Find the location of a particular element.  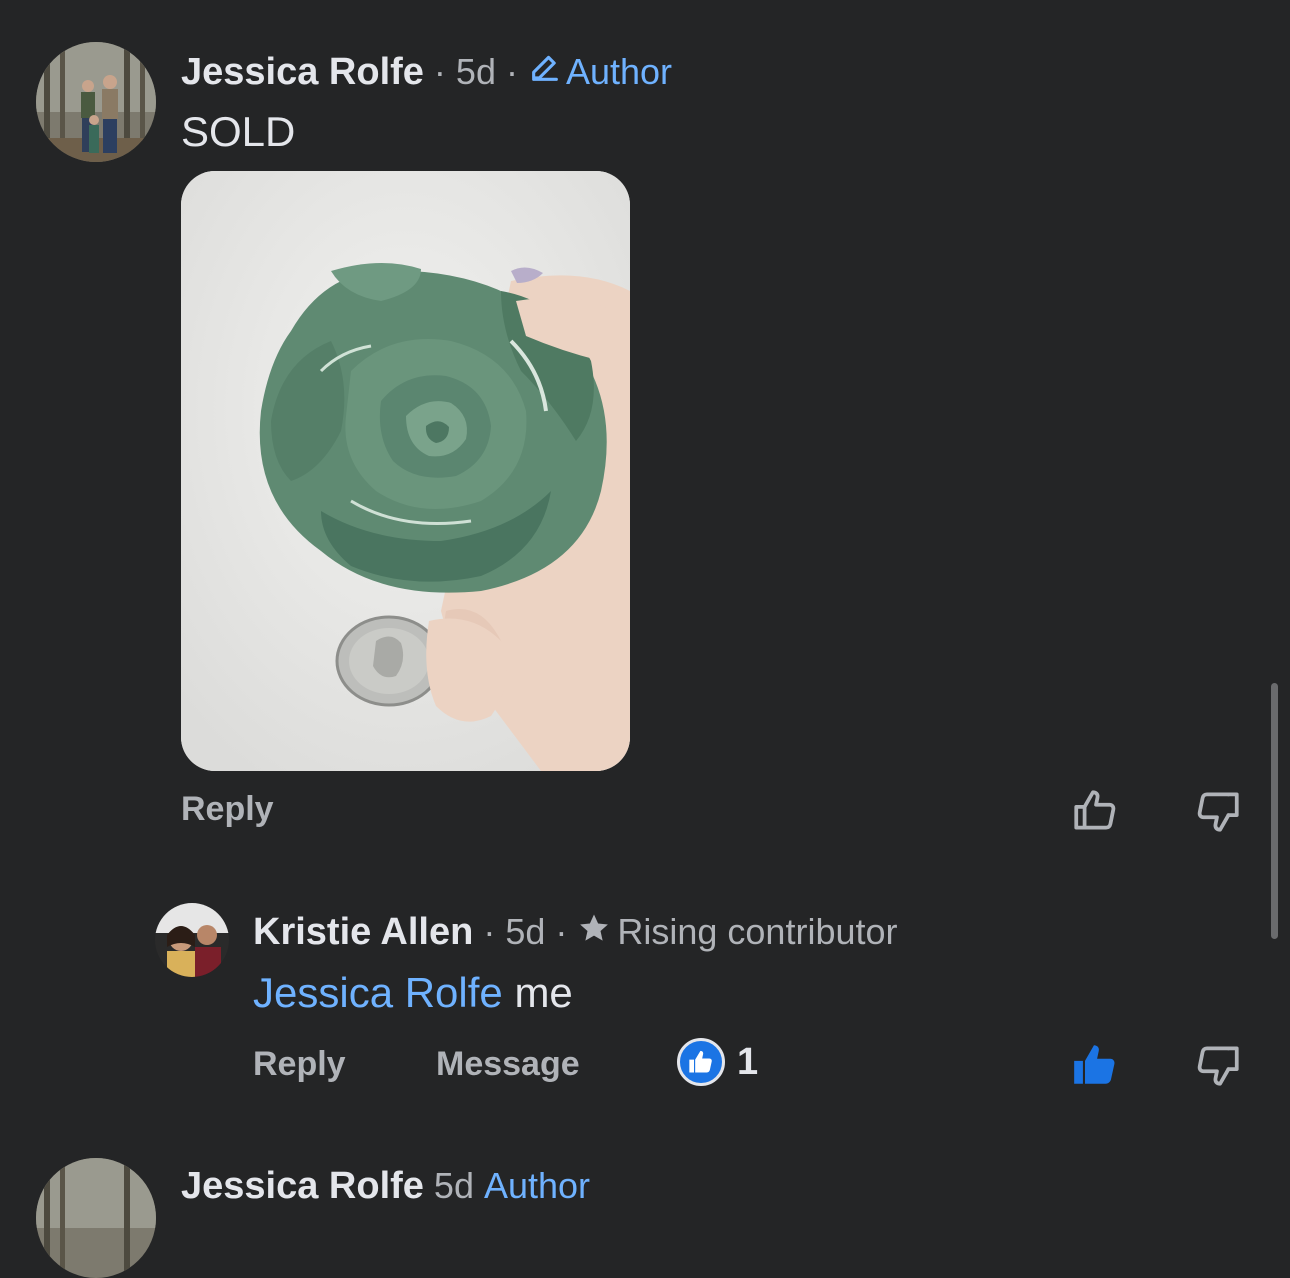

author-badge: Author is located at coordinates (600, 72).